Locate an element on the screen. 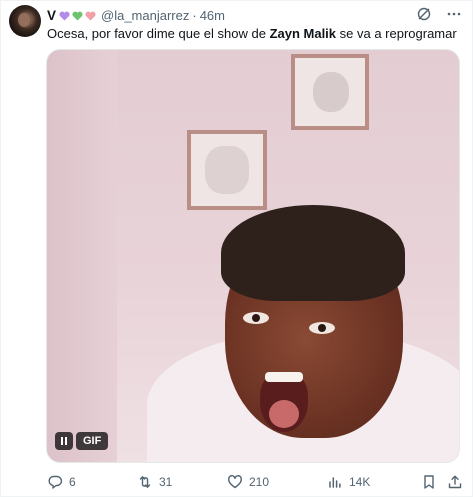 The width and height of the screenshot is (473, 497). pause-icon is located at coordinates (64, 441).